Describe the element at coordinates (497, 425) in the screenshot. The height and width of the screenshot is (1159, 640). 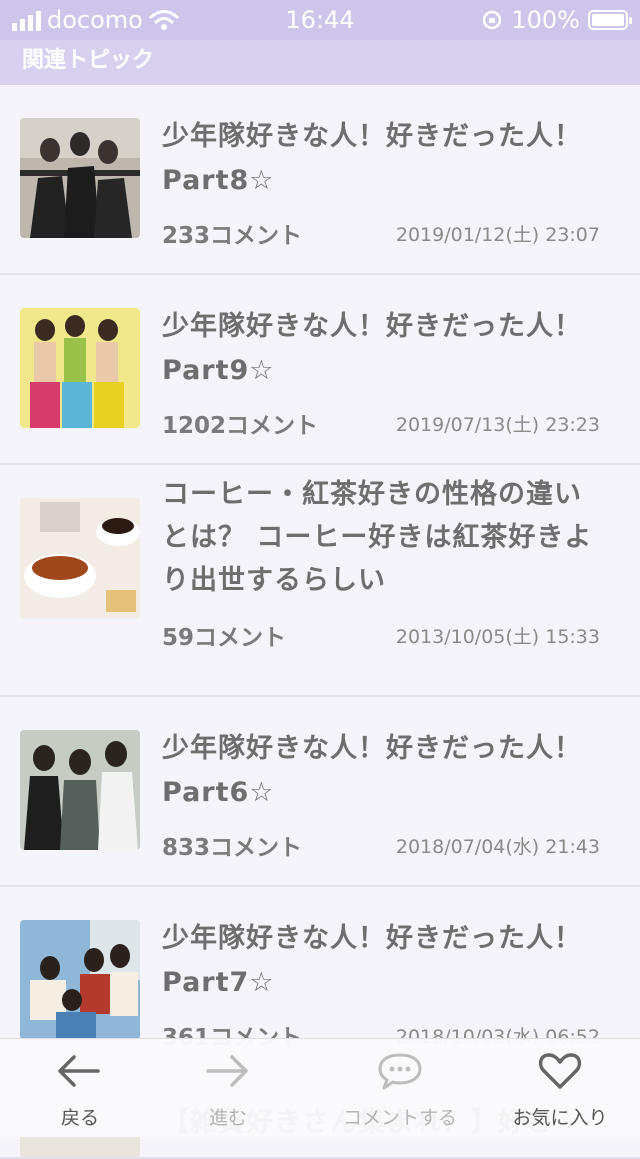
I see `topic-date: 2019/07/13(土) 23:23` at that location.